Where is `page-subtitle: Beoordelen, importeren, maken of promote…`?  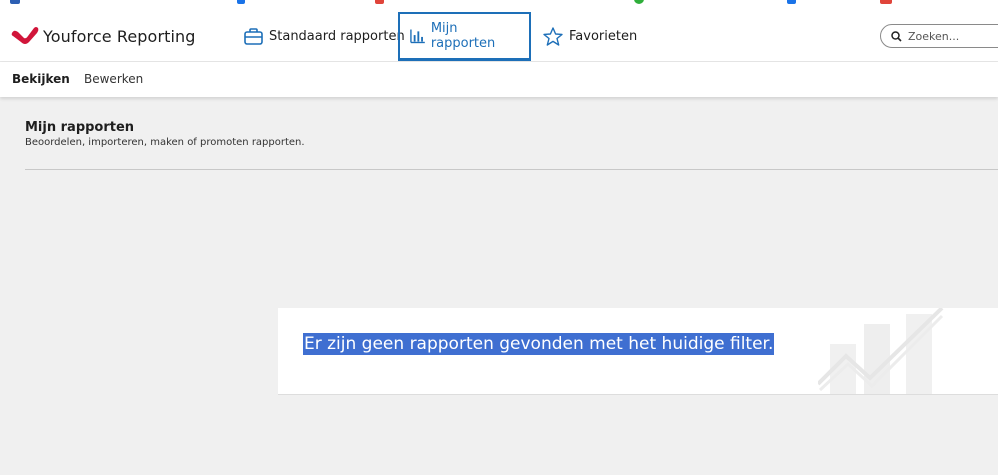
page-subtitle: Beoordelen, importeren, maken of promote… is located at coordinates (165, 142).